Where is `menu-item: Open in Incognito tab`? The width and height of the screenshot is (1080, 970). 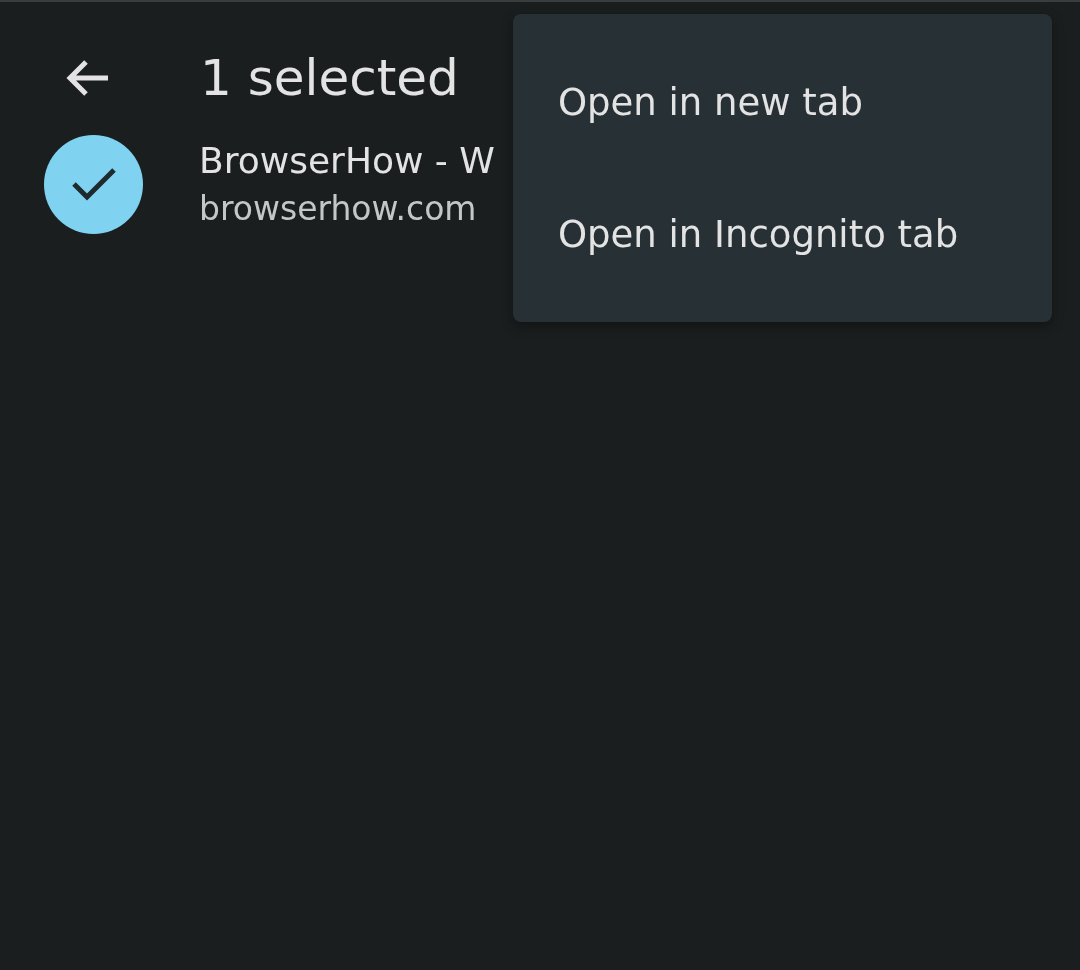 menu-item: Open in Incognito tab is located at coordinates (782, 234).